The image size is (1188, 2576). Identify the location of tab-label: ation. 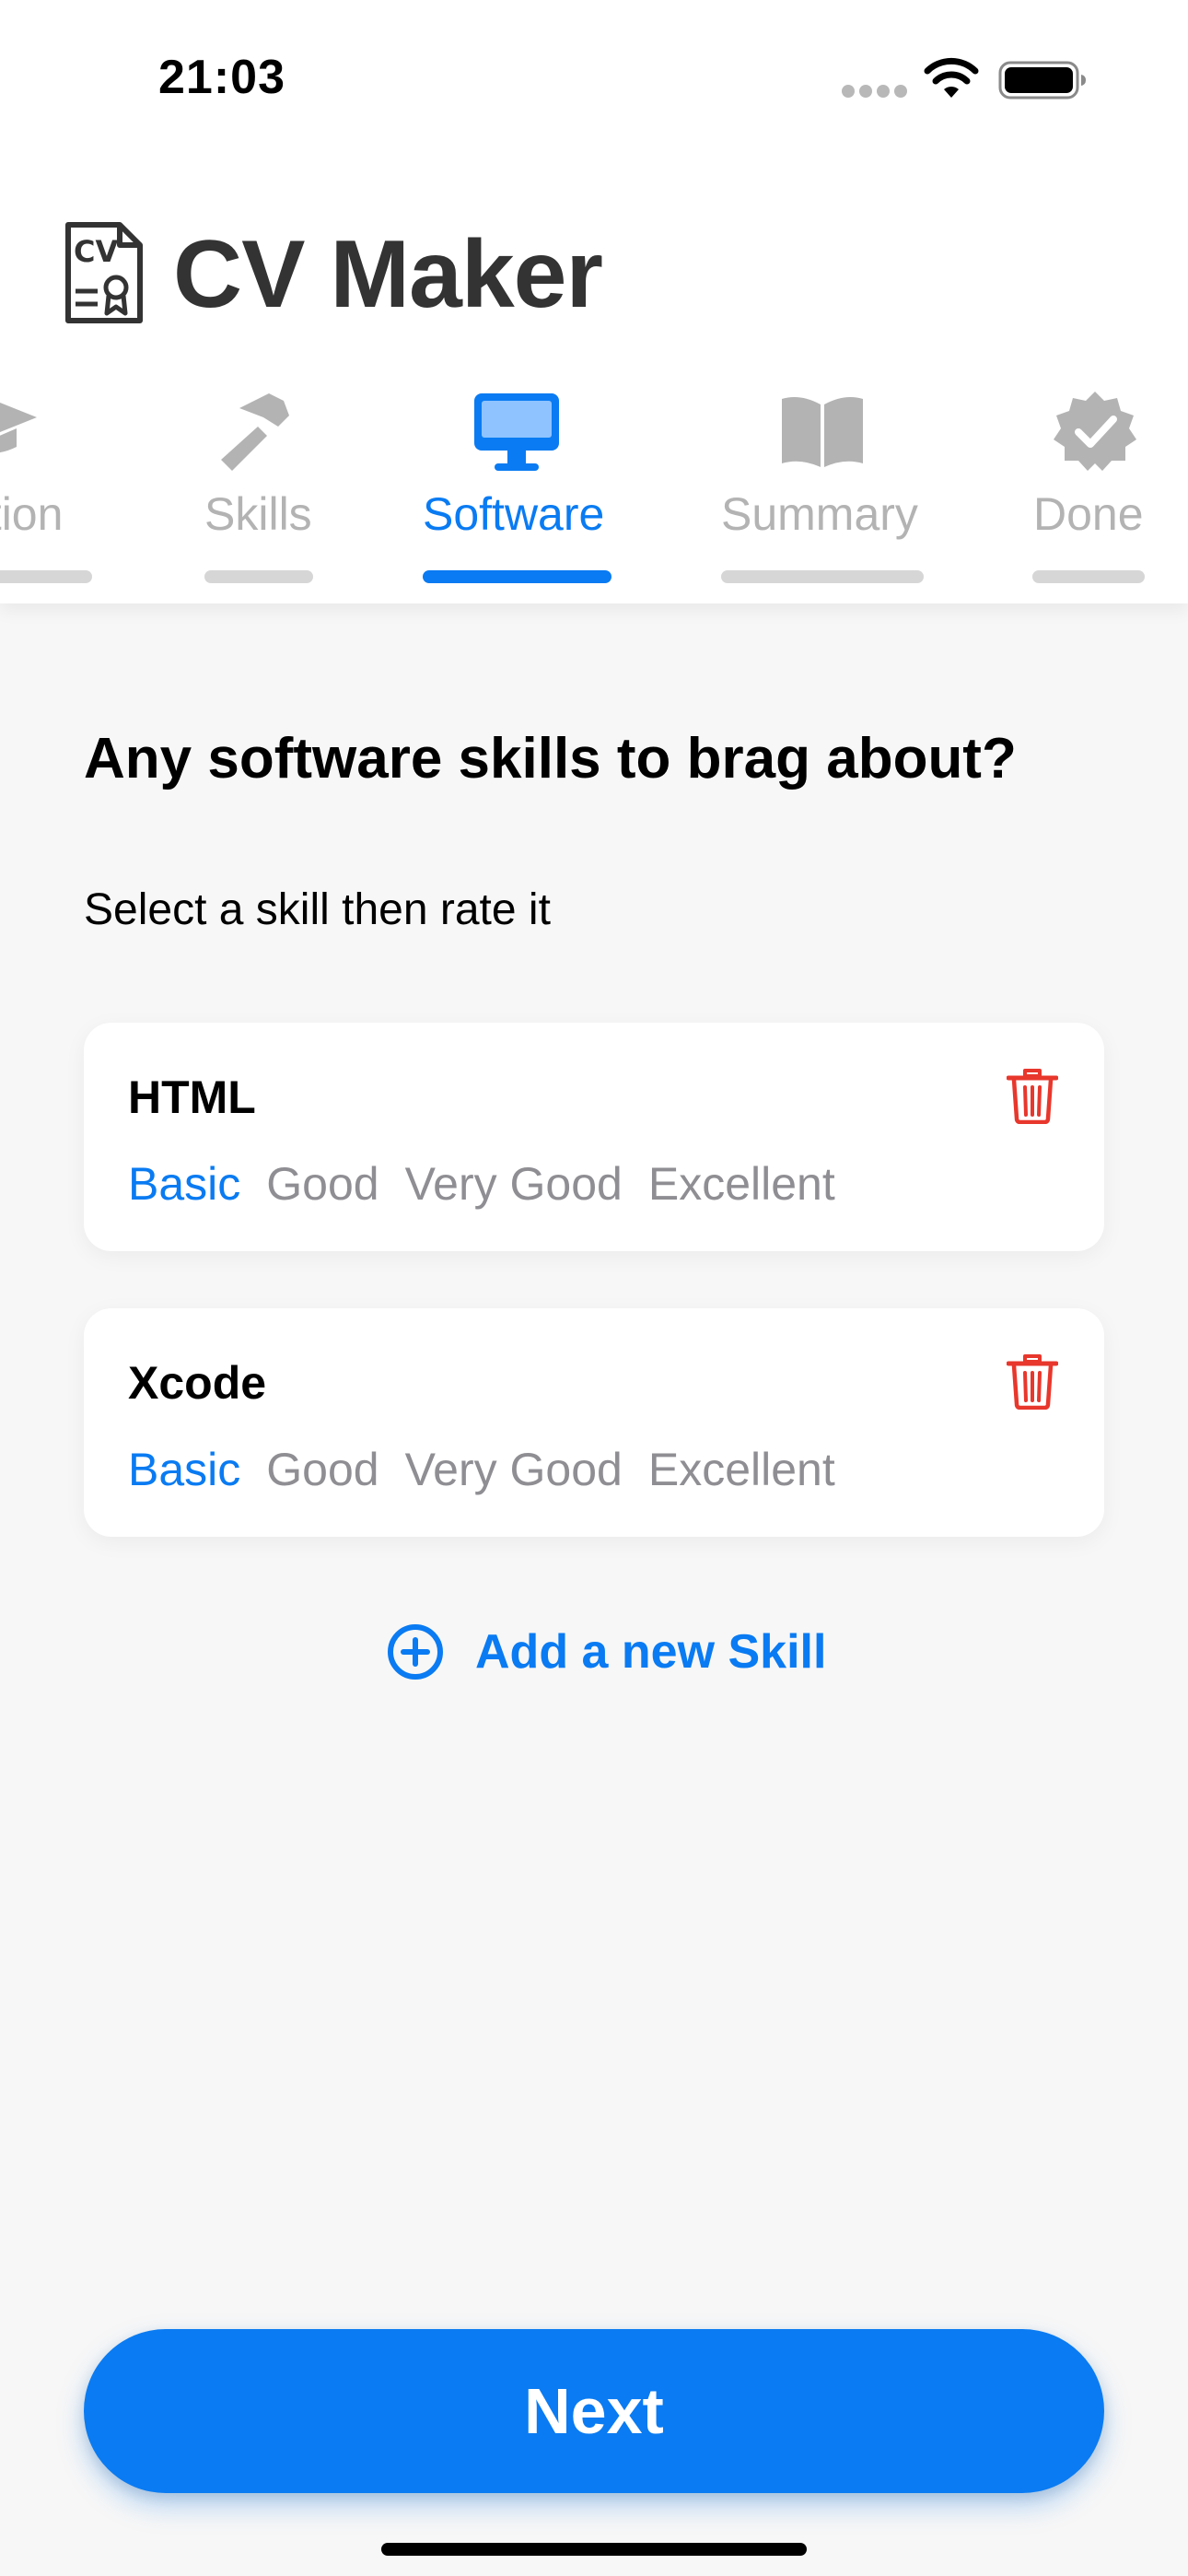
(32, 514).